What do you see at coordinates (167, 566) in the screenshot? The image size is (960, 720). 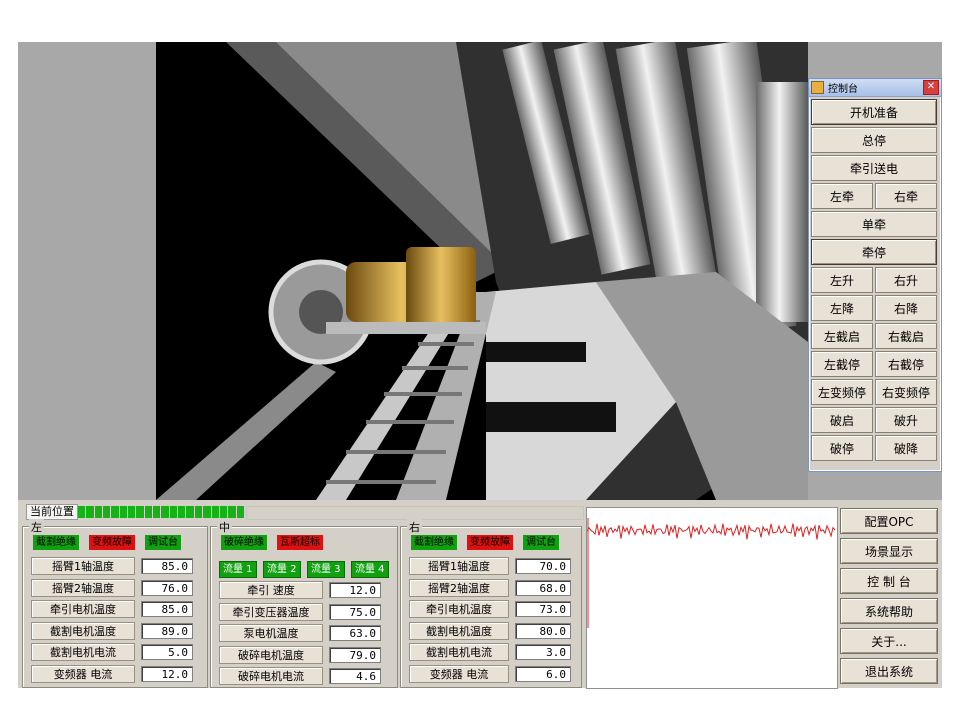 I see `sensor-value: 85.0` at bounding box center [167, 566].